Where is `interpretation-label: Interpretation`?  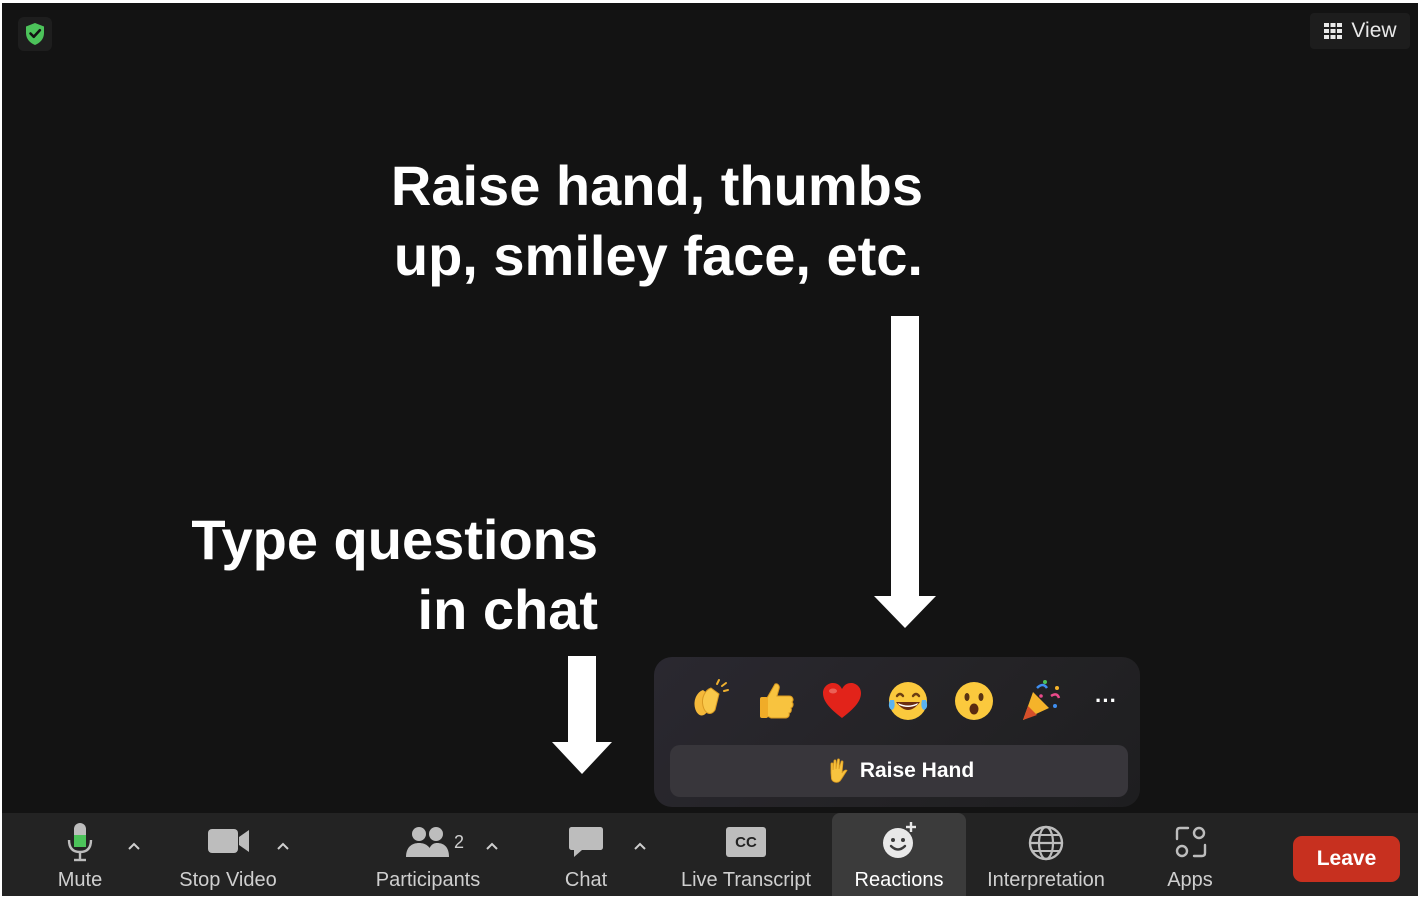
interpretation-label: Interpretation is located at coordinates (1046, 880).